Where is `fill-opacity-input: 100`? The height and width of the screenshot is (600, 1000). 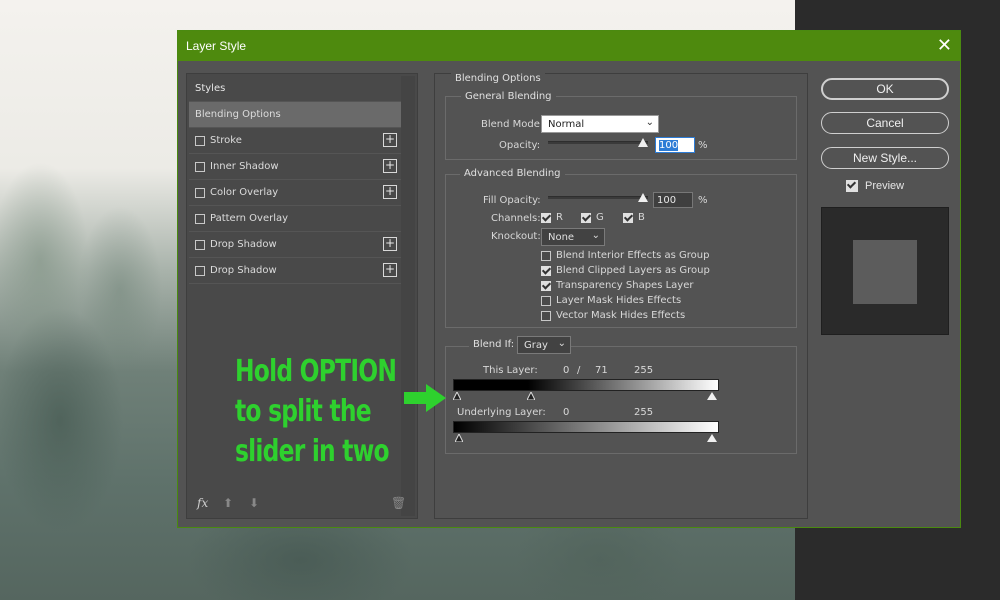
fill-opacity-input: 100 is located at coordinates (673, 200).